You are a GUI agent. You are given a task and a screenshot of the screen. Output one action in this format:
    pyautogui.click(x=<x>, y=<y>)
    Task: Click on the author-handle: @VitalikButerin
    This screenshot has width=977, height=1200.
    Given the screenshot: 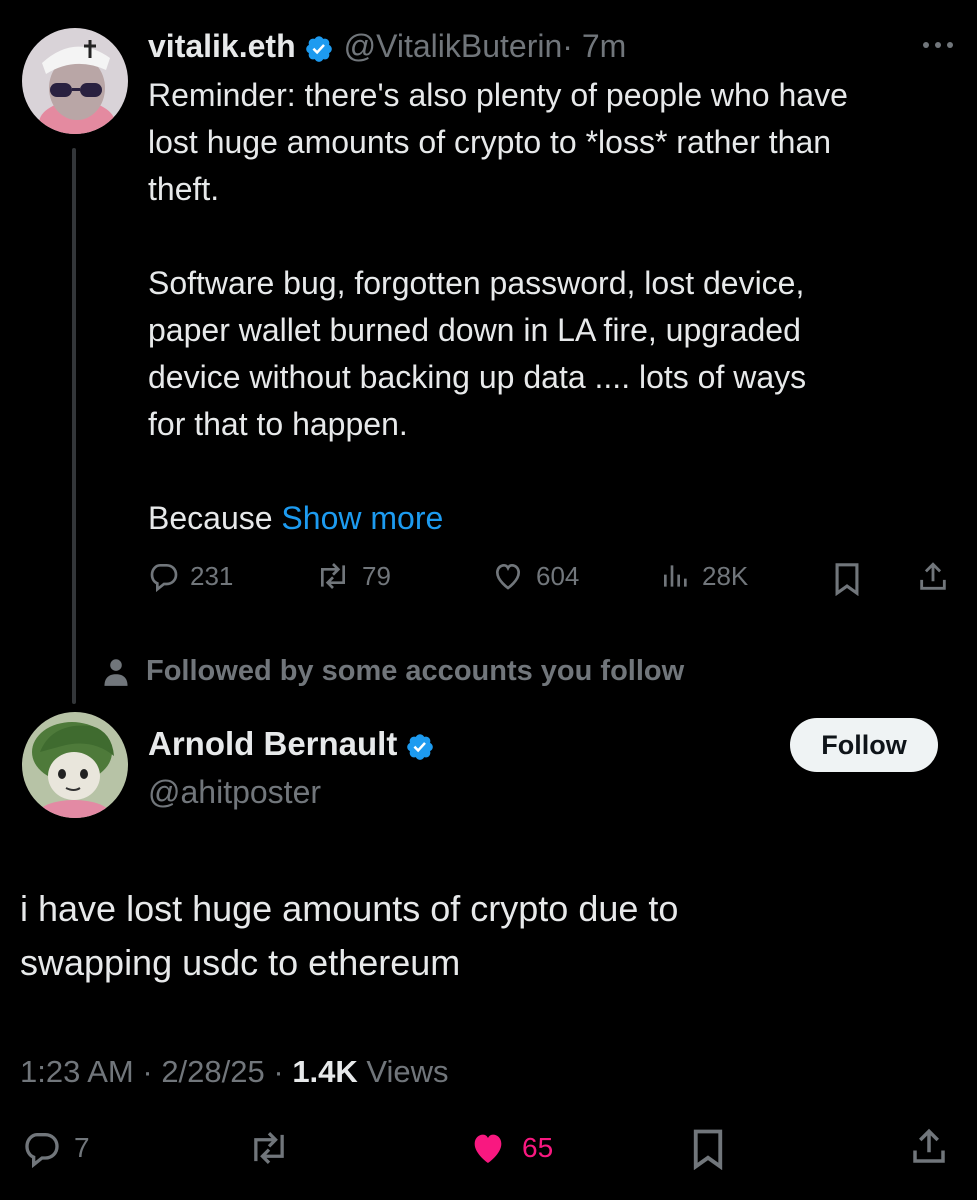 What is the action you would take?
    pyautogui.click(x=453, y=46)
    